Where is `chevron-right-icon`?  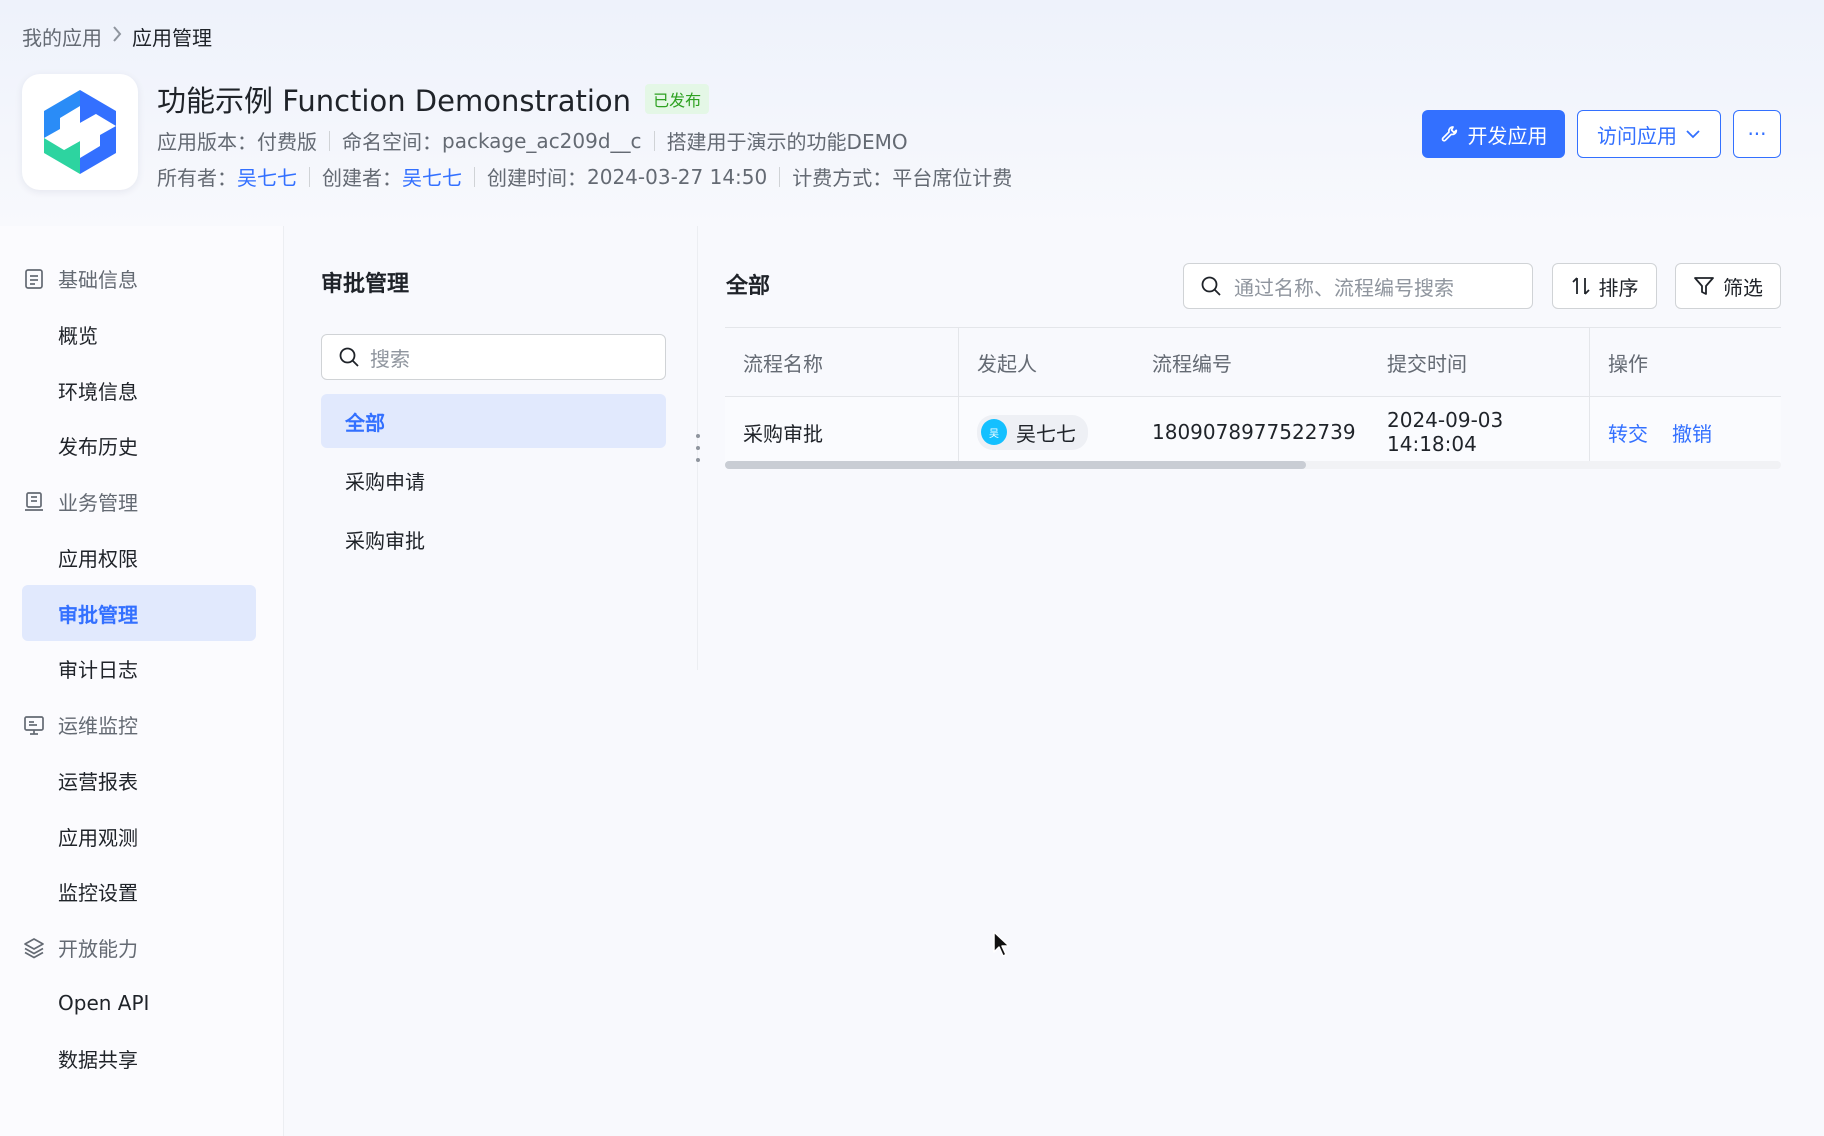 chevron-right-icon is located at coordinates (117, 36).